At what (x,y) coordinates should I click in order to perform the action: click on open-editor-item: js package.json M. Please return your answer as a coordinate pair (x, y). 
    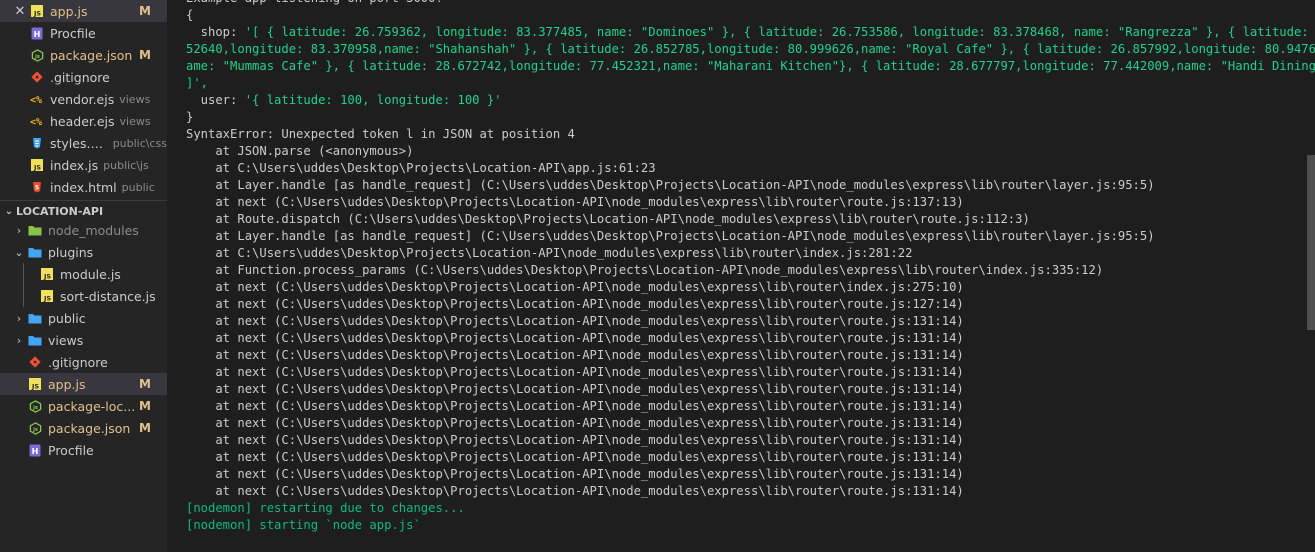
    Looking at the image, I should click on (83, 55).